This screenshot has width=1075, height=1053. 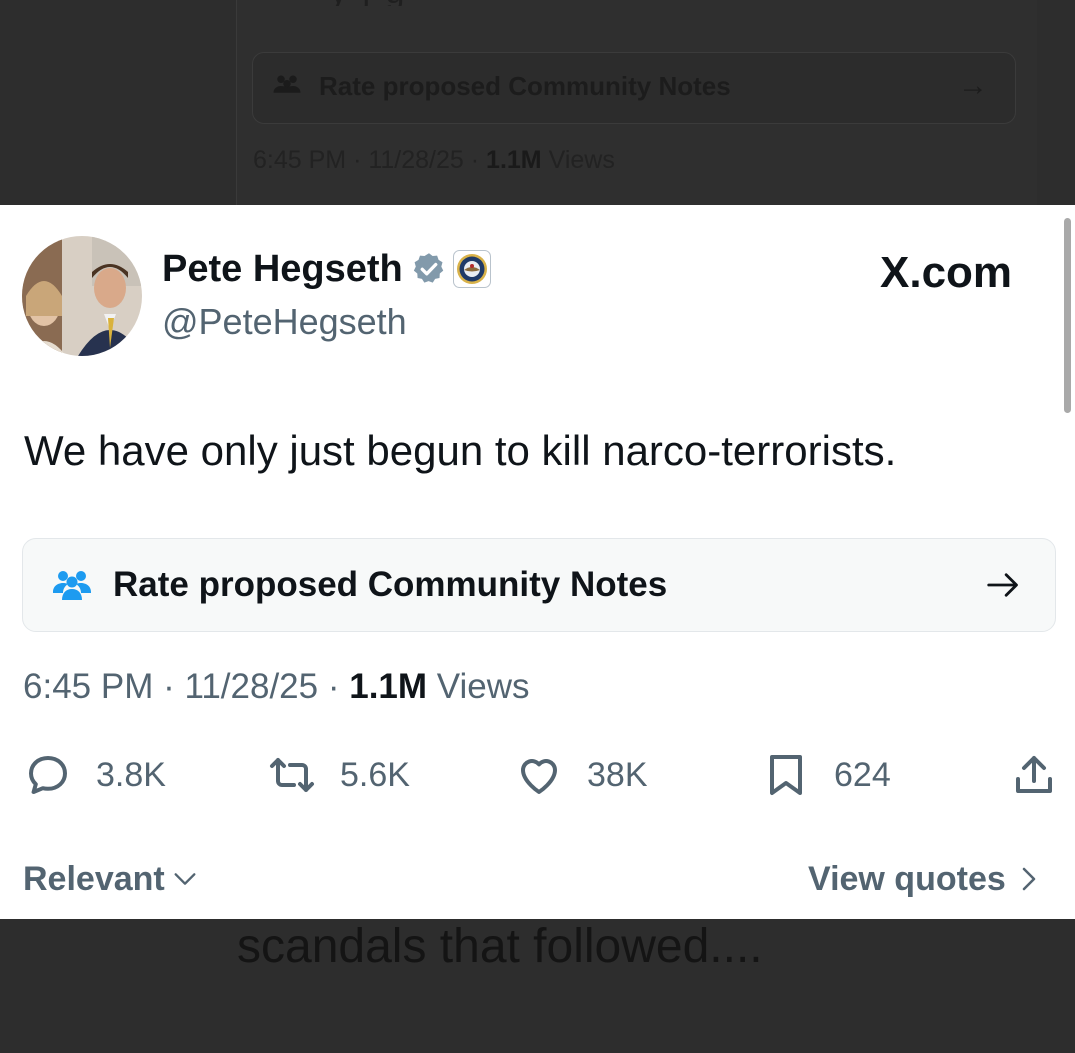 I want to click on background-tweet-meta: 6:45 PM · 11/28/25 · 1.1M Views, so click(x=434, y=160).